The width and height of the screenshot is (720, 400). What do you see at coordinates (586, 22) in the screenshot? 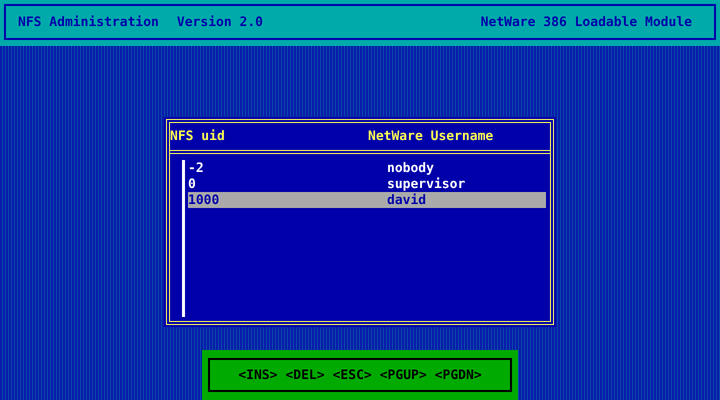
I see `module-label: NetWare 386 Loadable Module` at bounding box center [586, 22].